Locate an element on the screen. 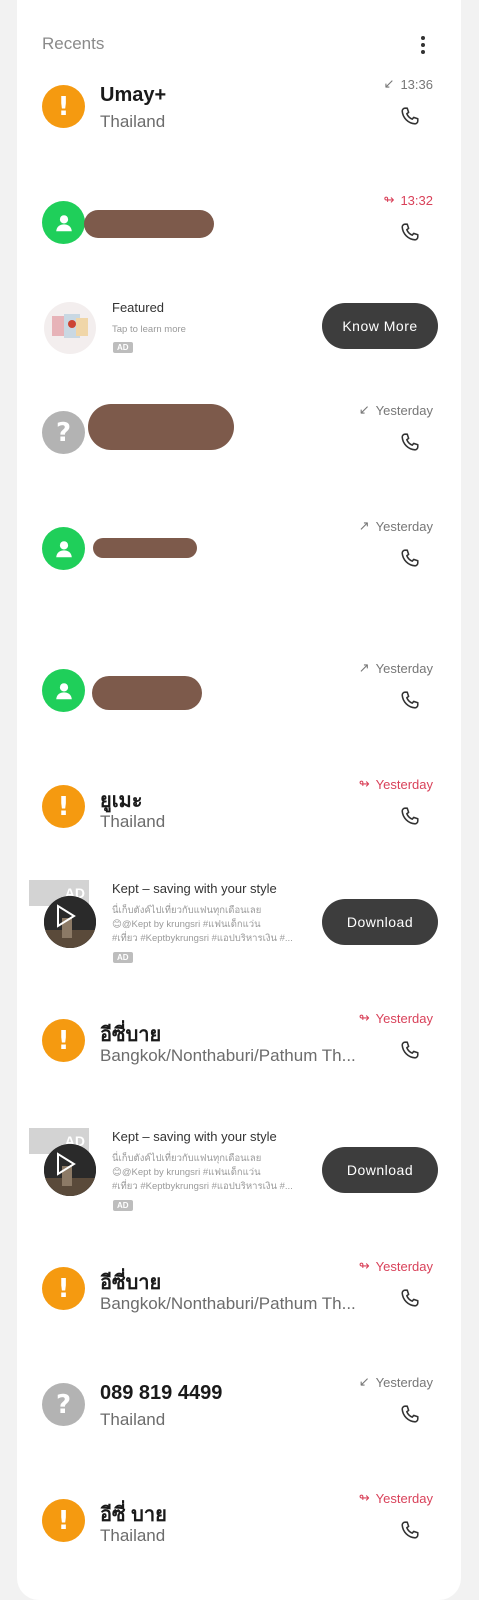  call-time: ↙ 13:36 is located at coordinates (408, 84).